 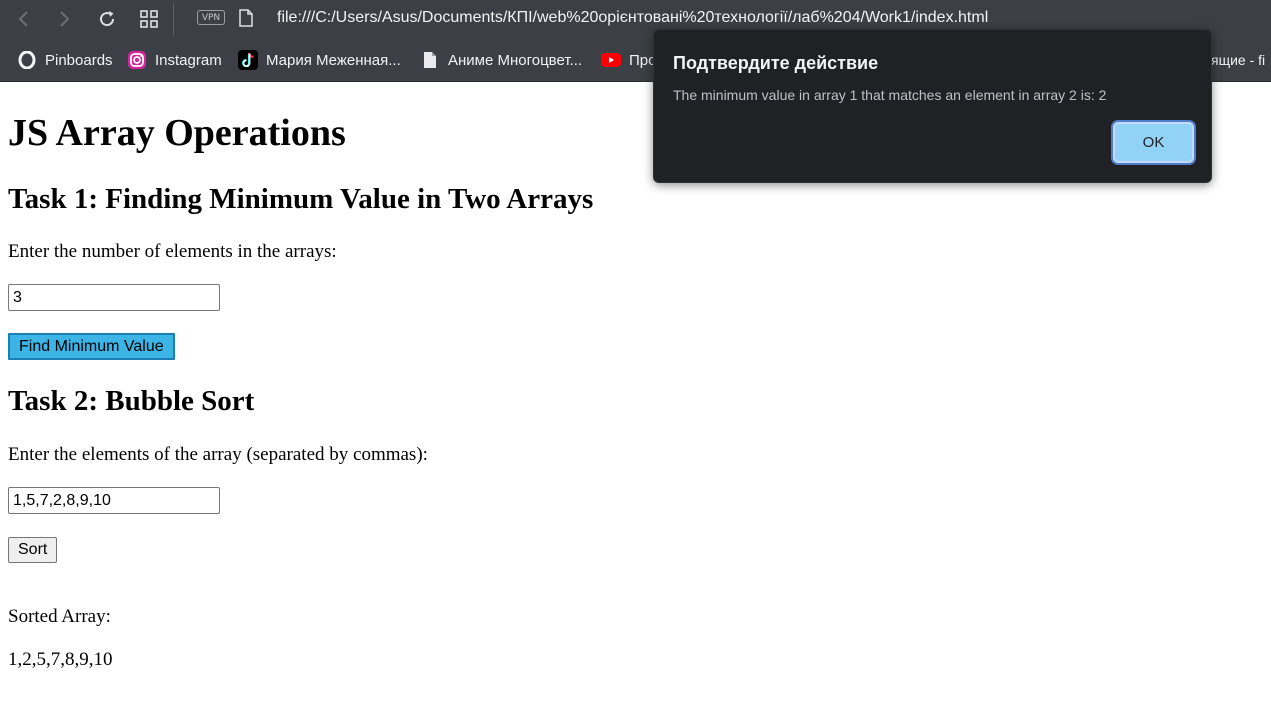 I want to click on sort-button: Sort, so click(x=33, y=550).